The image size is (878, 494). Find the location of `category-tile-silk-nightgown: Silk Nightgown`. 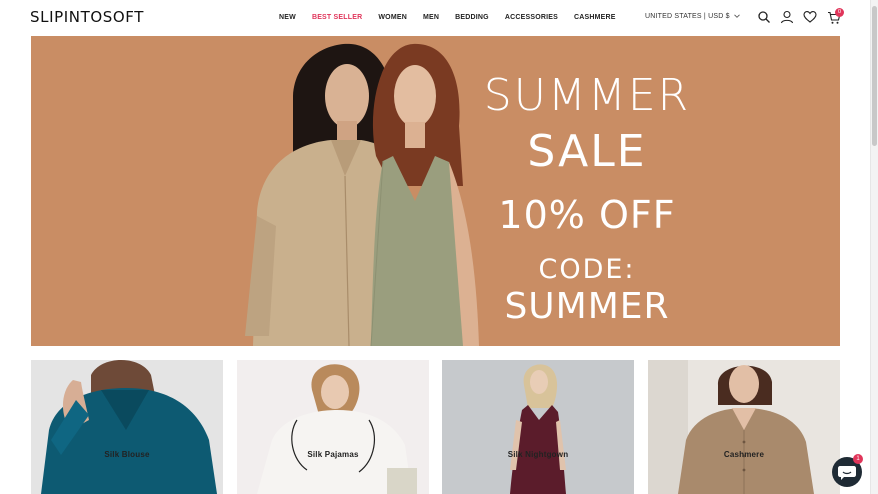

category-tile-silk-nightgown: Silk Nightgown is located at coordinates (538, 427).